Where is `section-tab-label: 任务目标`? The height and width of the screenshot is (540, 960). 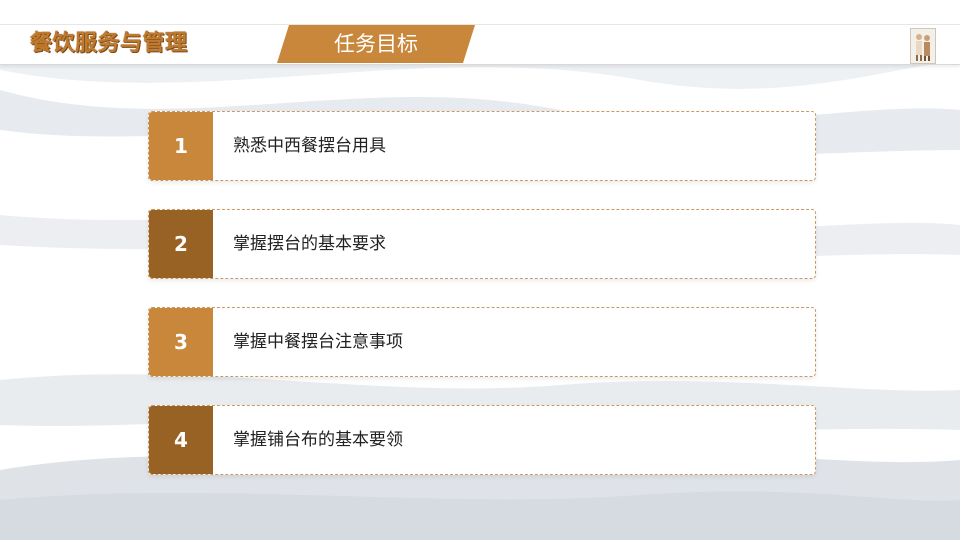
section-tab-label: 任务目标 is located at coordinates (376, 44).